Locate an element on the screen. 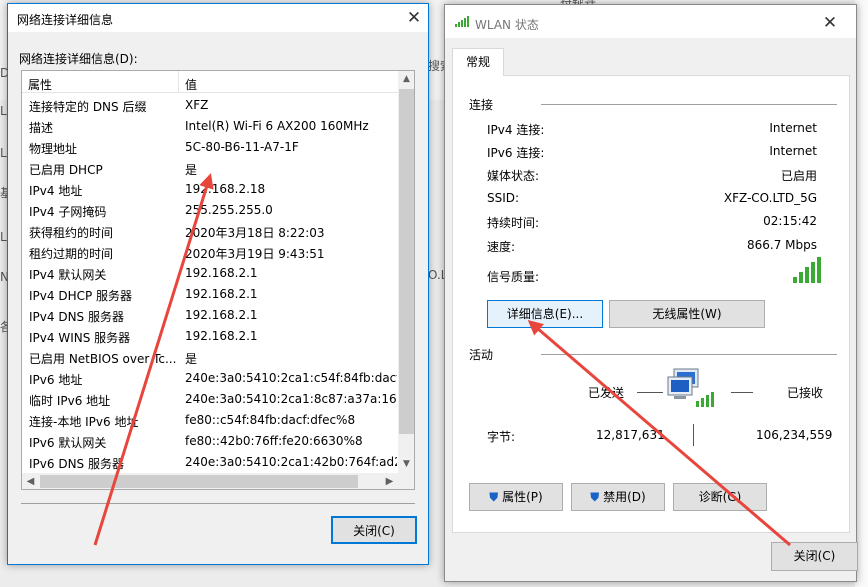  duration-label: 持续时间: is located at coordinates (513, 223).